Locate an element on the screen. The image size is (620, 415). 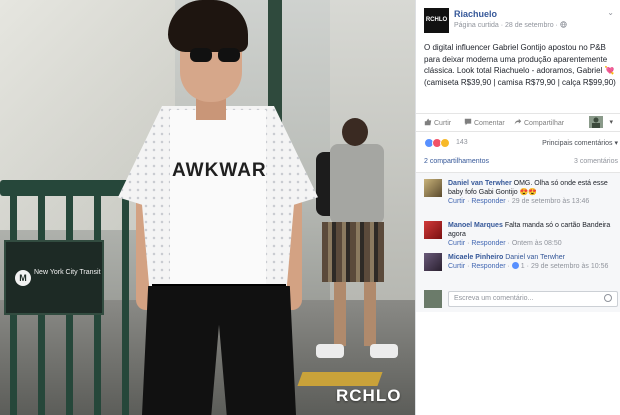
comments-count: 3 comentários is located at coordinates (596, 161).